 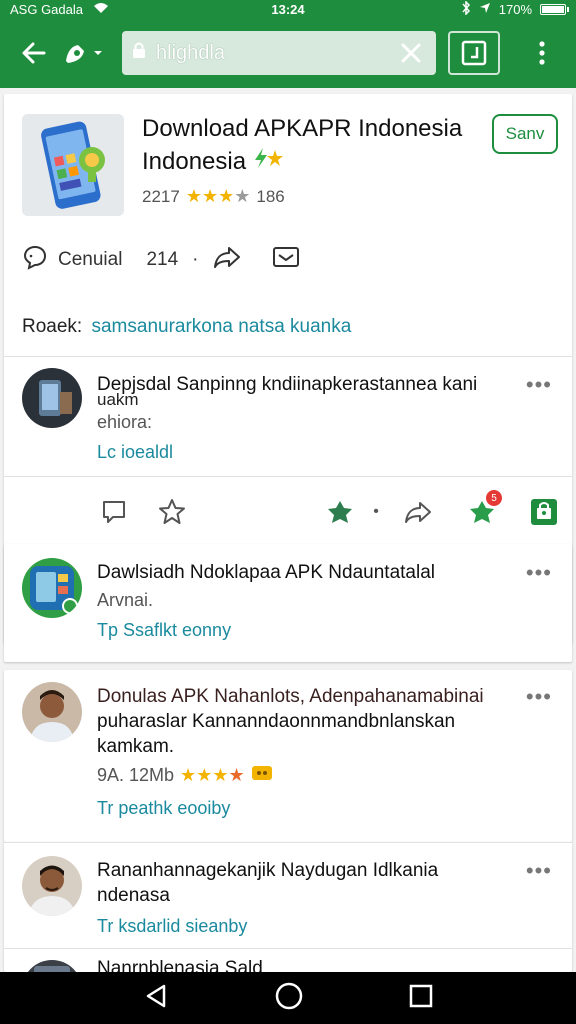 What do you see at coordinates (135, 452) in the screenshot?
I see `post-link: Lc ioealdl` at bounding box center [135, 452].